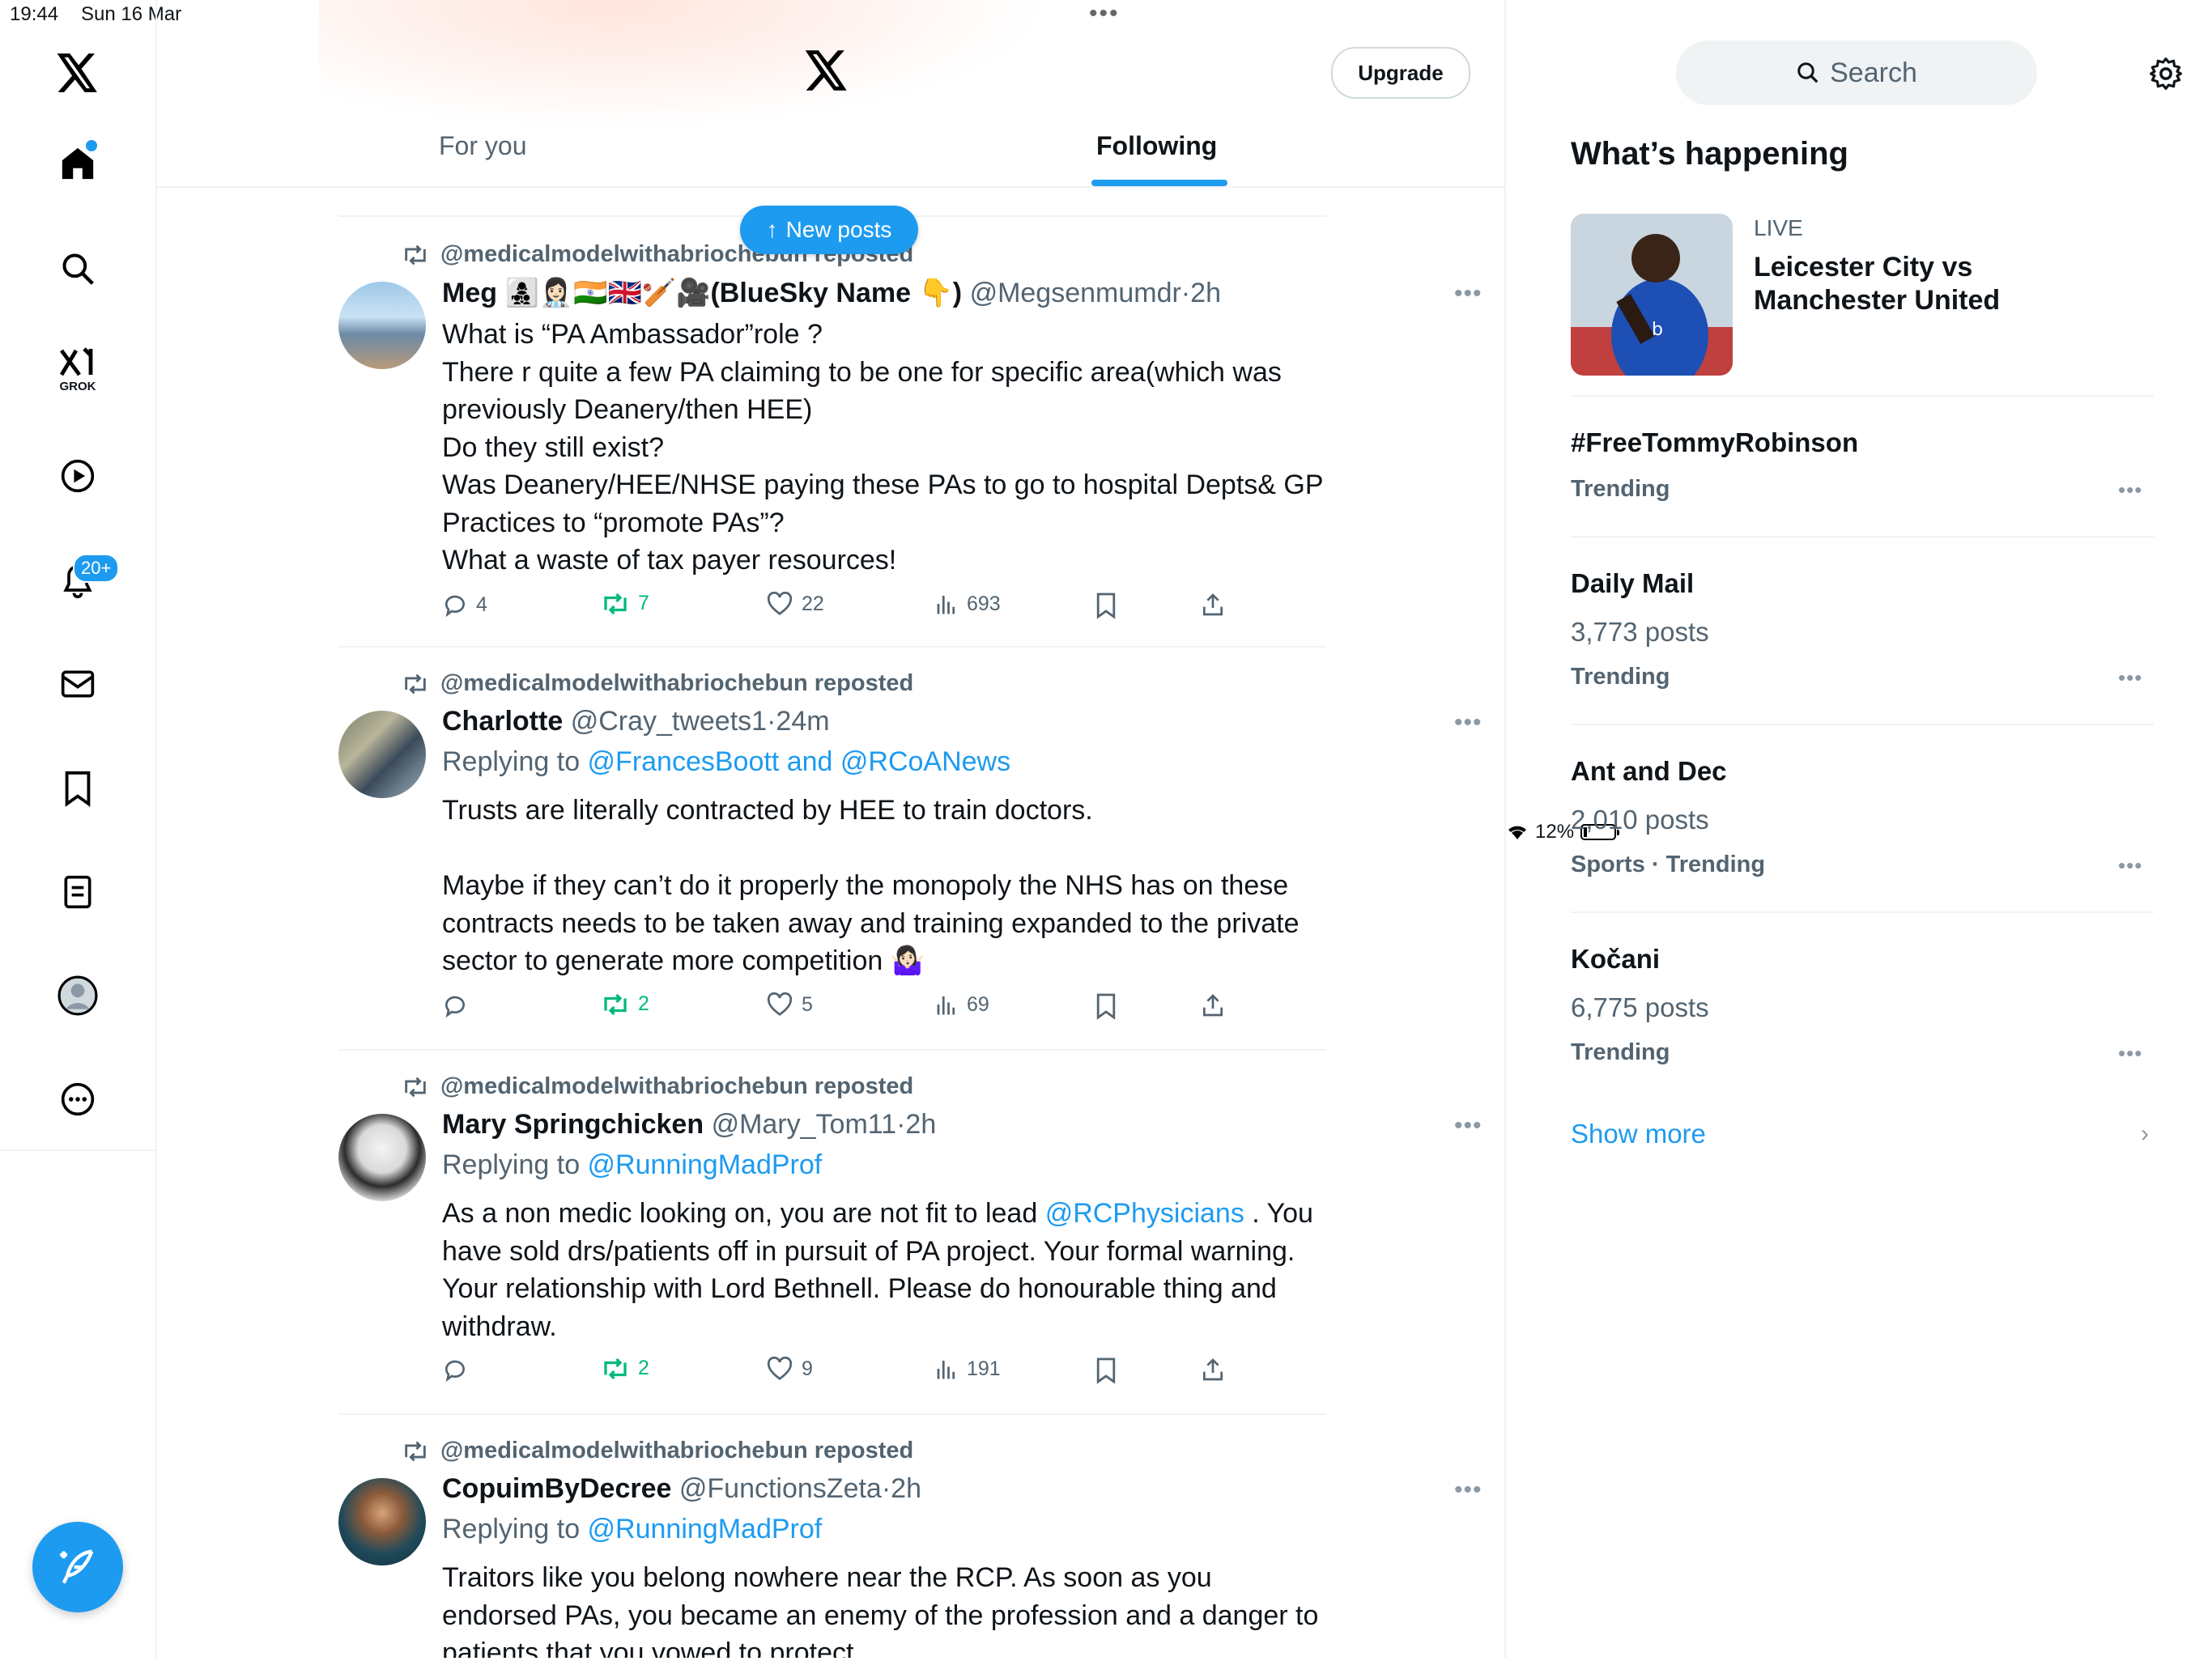 This screenshot has height=1661, width=2212. Describe the element at coordinates (625, 604) in the screenshot. I see `repost-button: 7` at that location.